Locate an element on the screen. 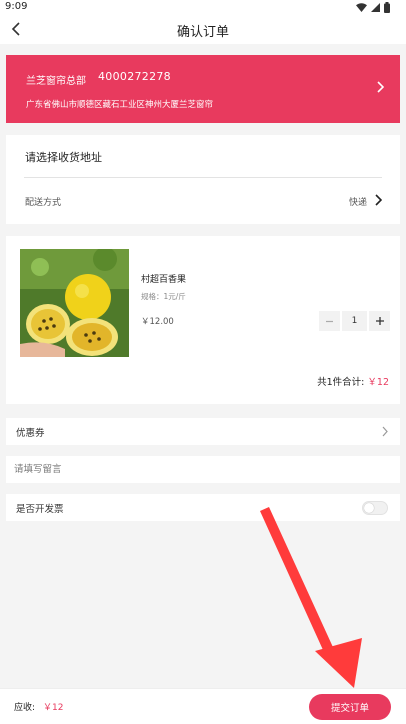 This screenshot has width=406, height=724. address-card: 请选择收货地址 配送方式 快递 is located at coordinates (203, 179).